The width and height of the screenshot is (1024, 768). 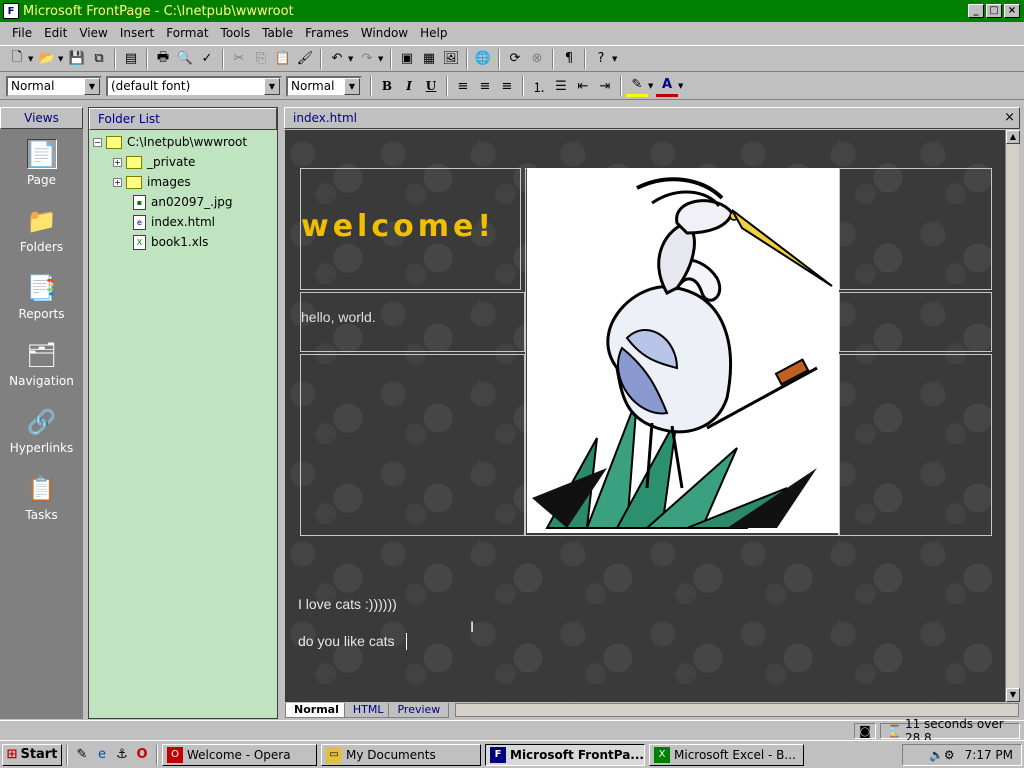 I want to click on bulleted-list-icon: ☰, so click(x=561, y=86).